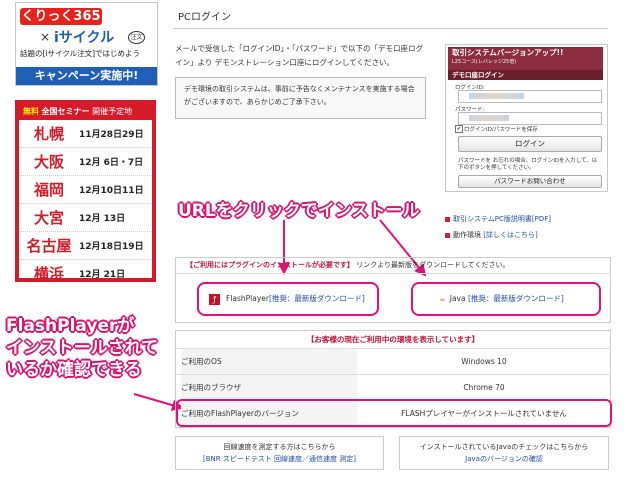 The height and width of the screenshot is (490, 640). I want to click on flash-version-highlight, so click(394, 413).